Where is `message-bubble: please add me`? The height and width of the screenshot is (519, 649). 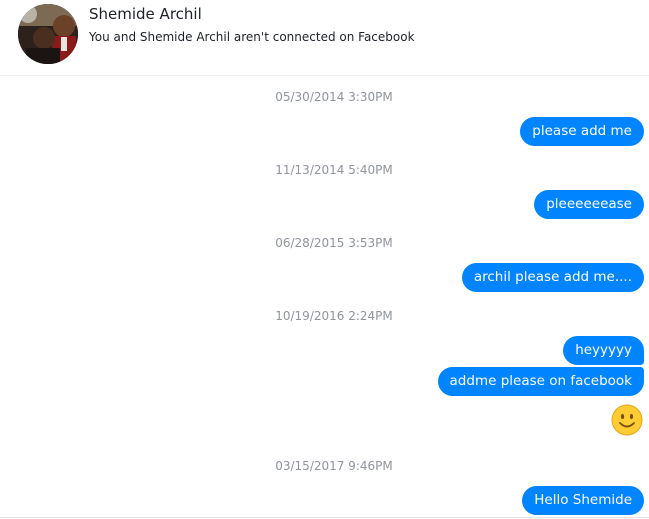 message-bubble: please add me is located at coordinates (582, 131).